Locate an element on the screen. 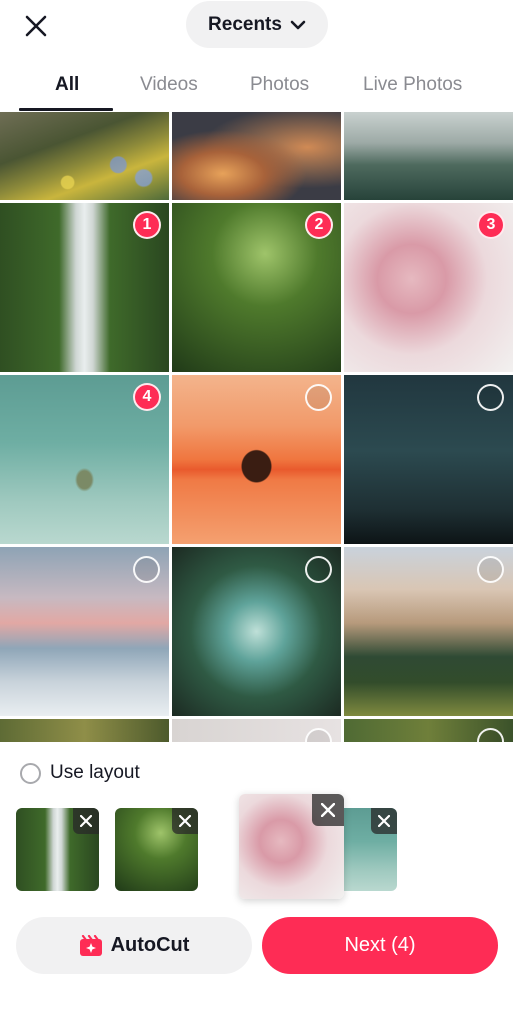 This screenshot has width=513, height=1024. use-layout-toggle: Use layout is located at coordinates (80, 773).